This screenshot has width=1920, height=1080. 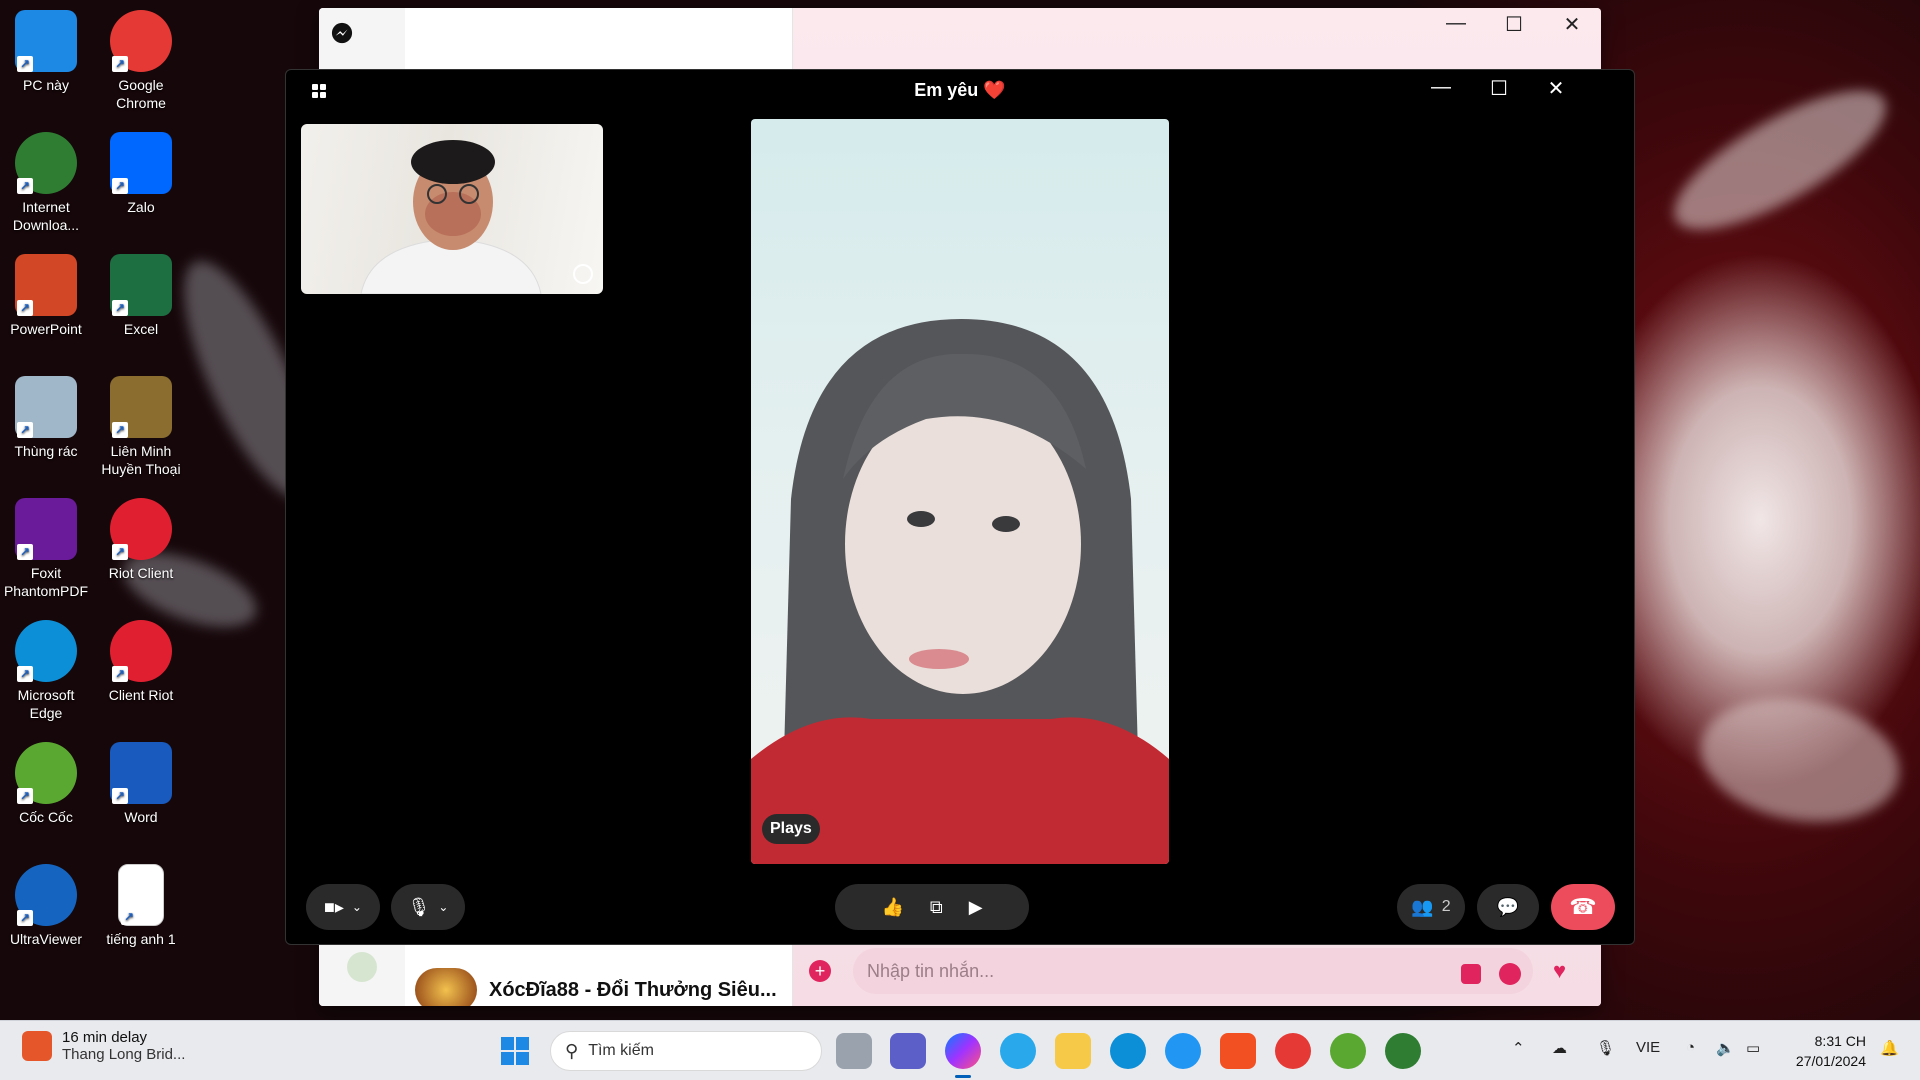 What do you see at coordinates (46, 285) in the screenshot?
I see `powerpoint-icon: ↗` at bounding box center [46, 285].